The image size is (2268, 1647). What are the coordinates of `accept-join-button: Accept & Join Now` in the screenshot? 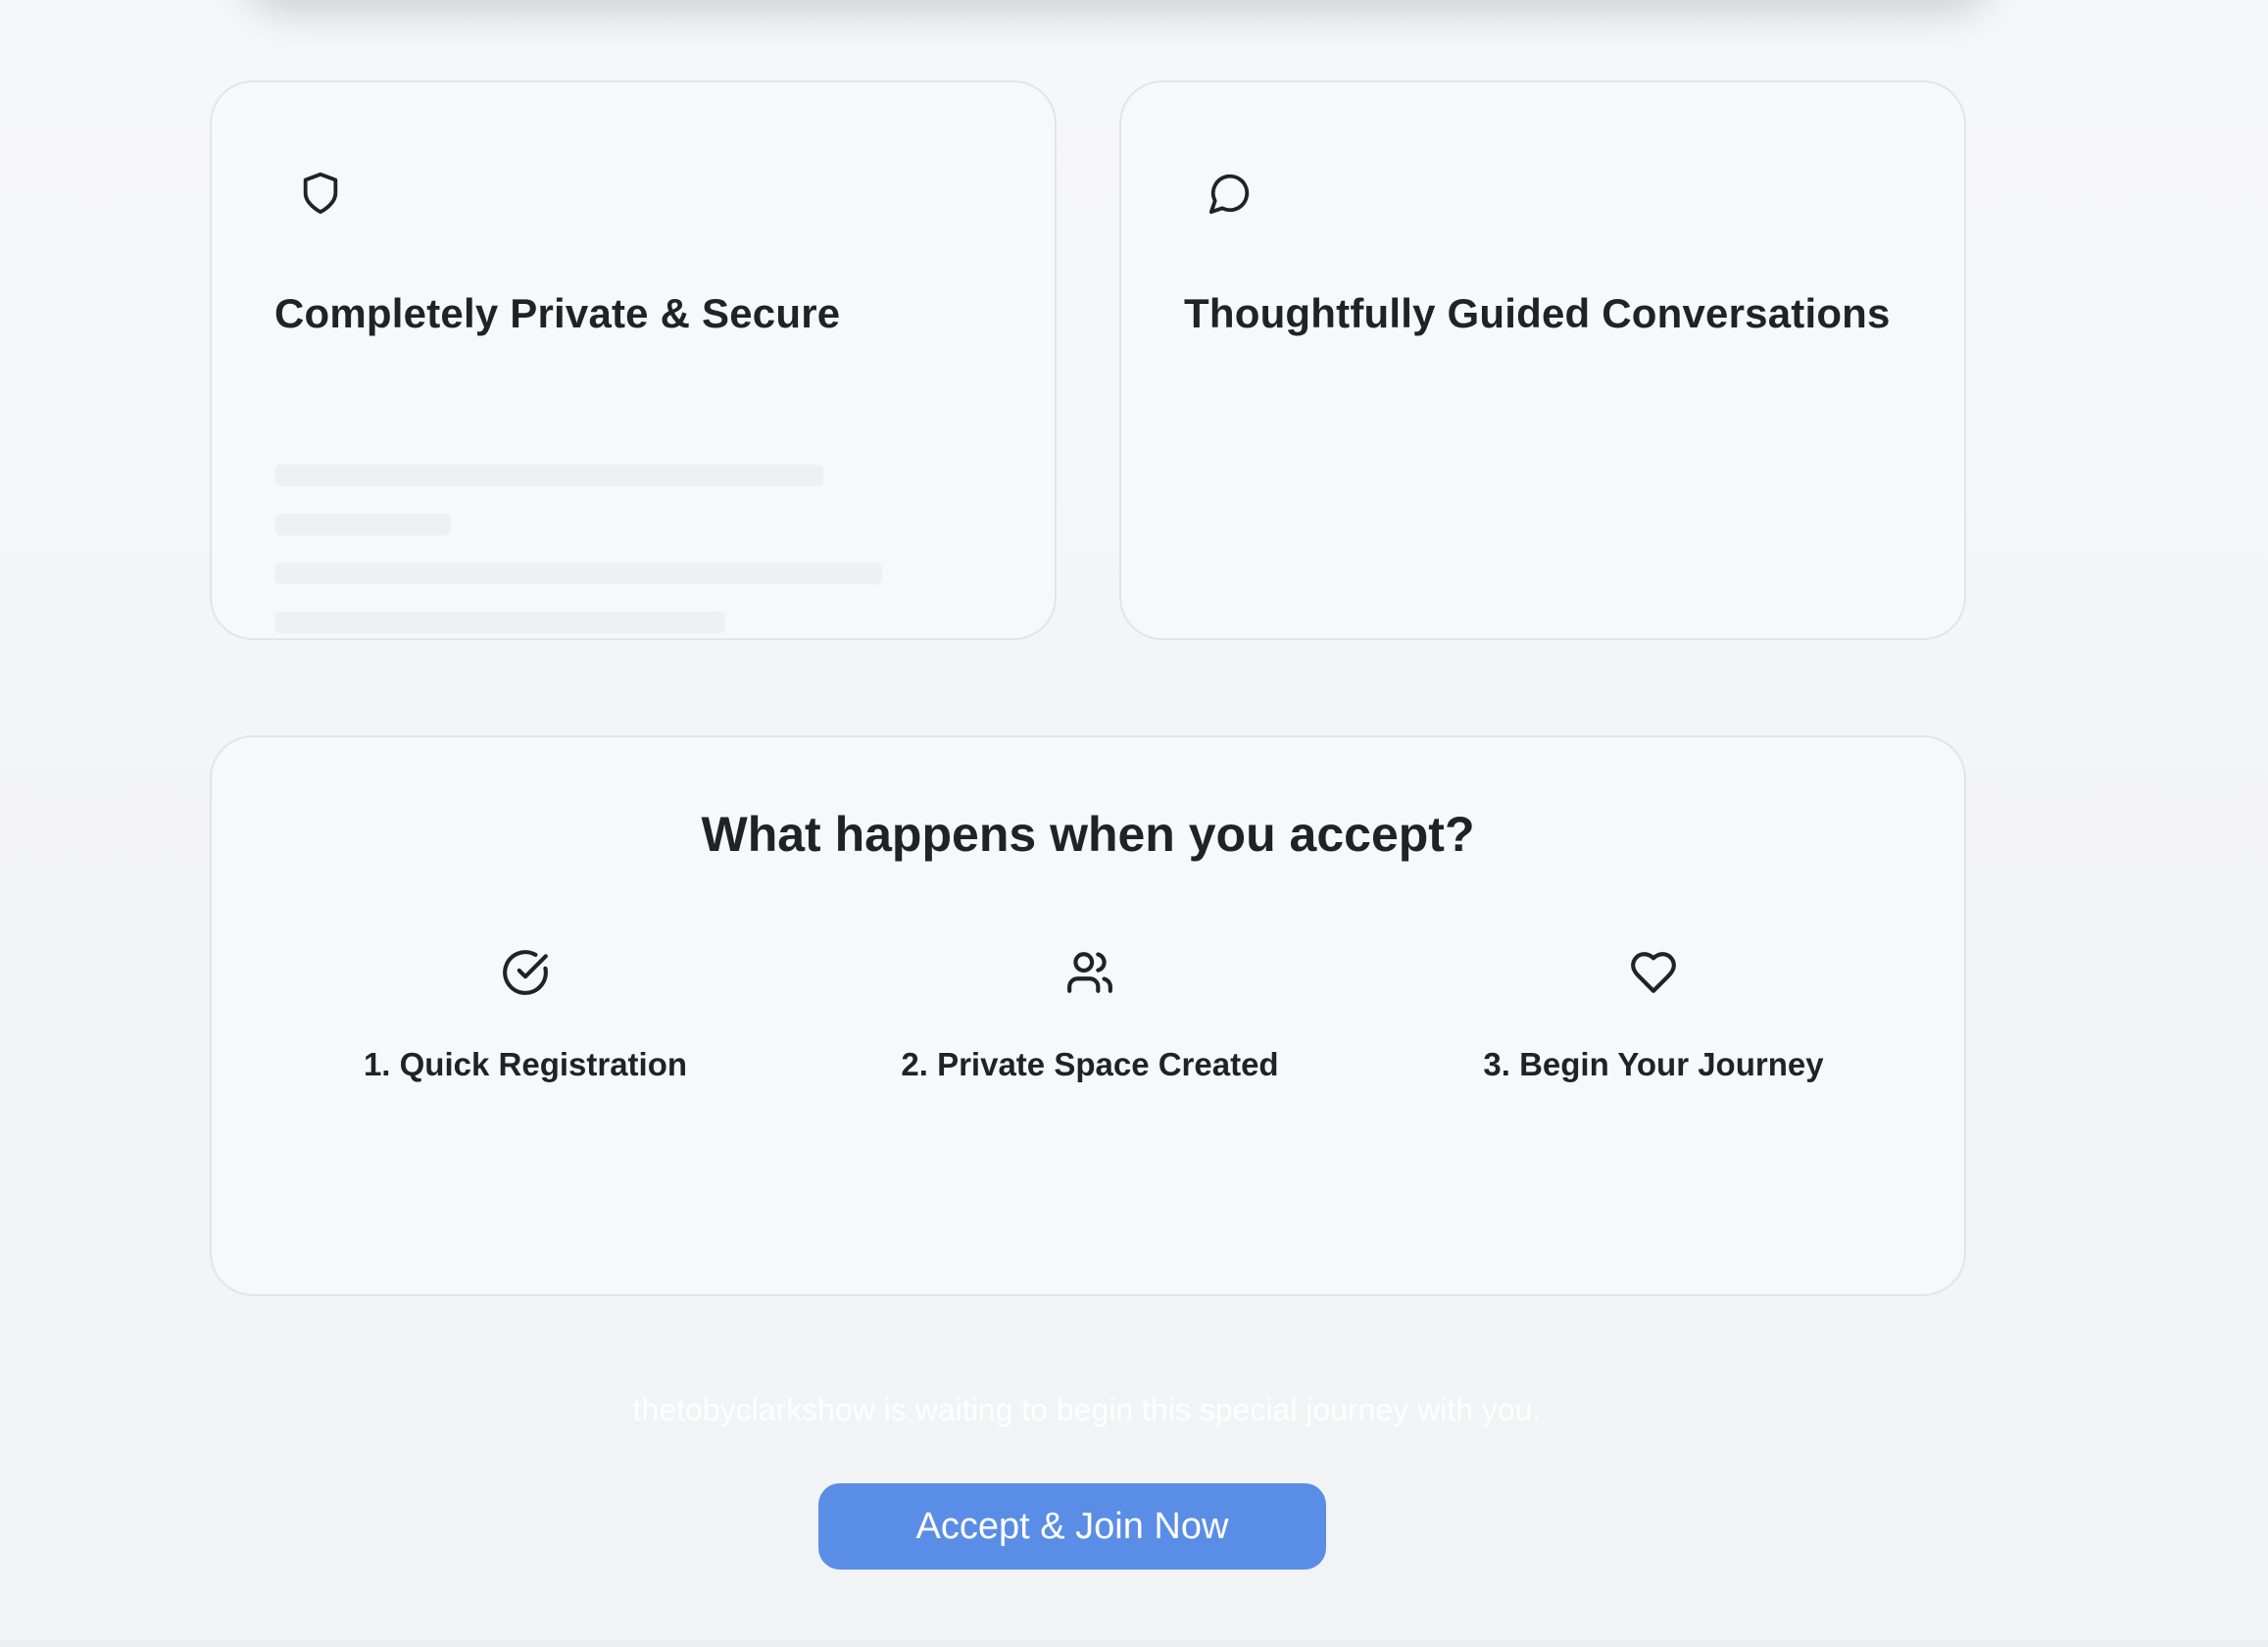 It's located at (1072, 1527).